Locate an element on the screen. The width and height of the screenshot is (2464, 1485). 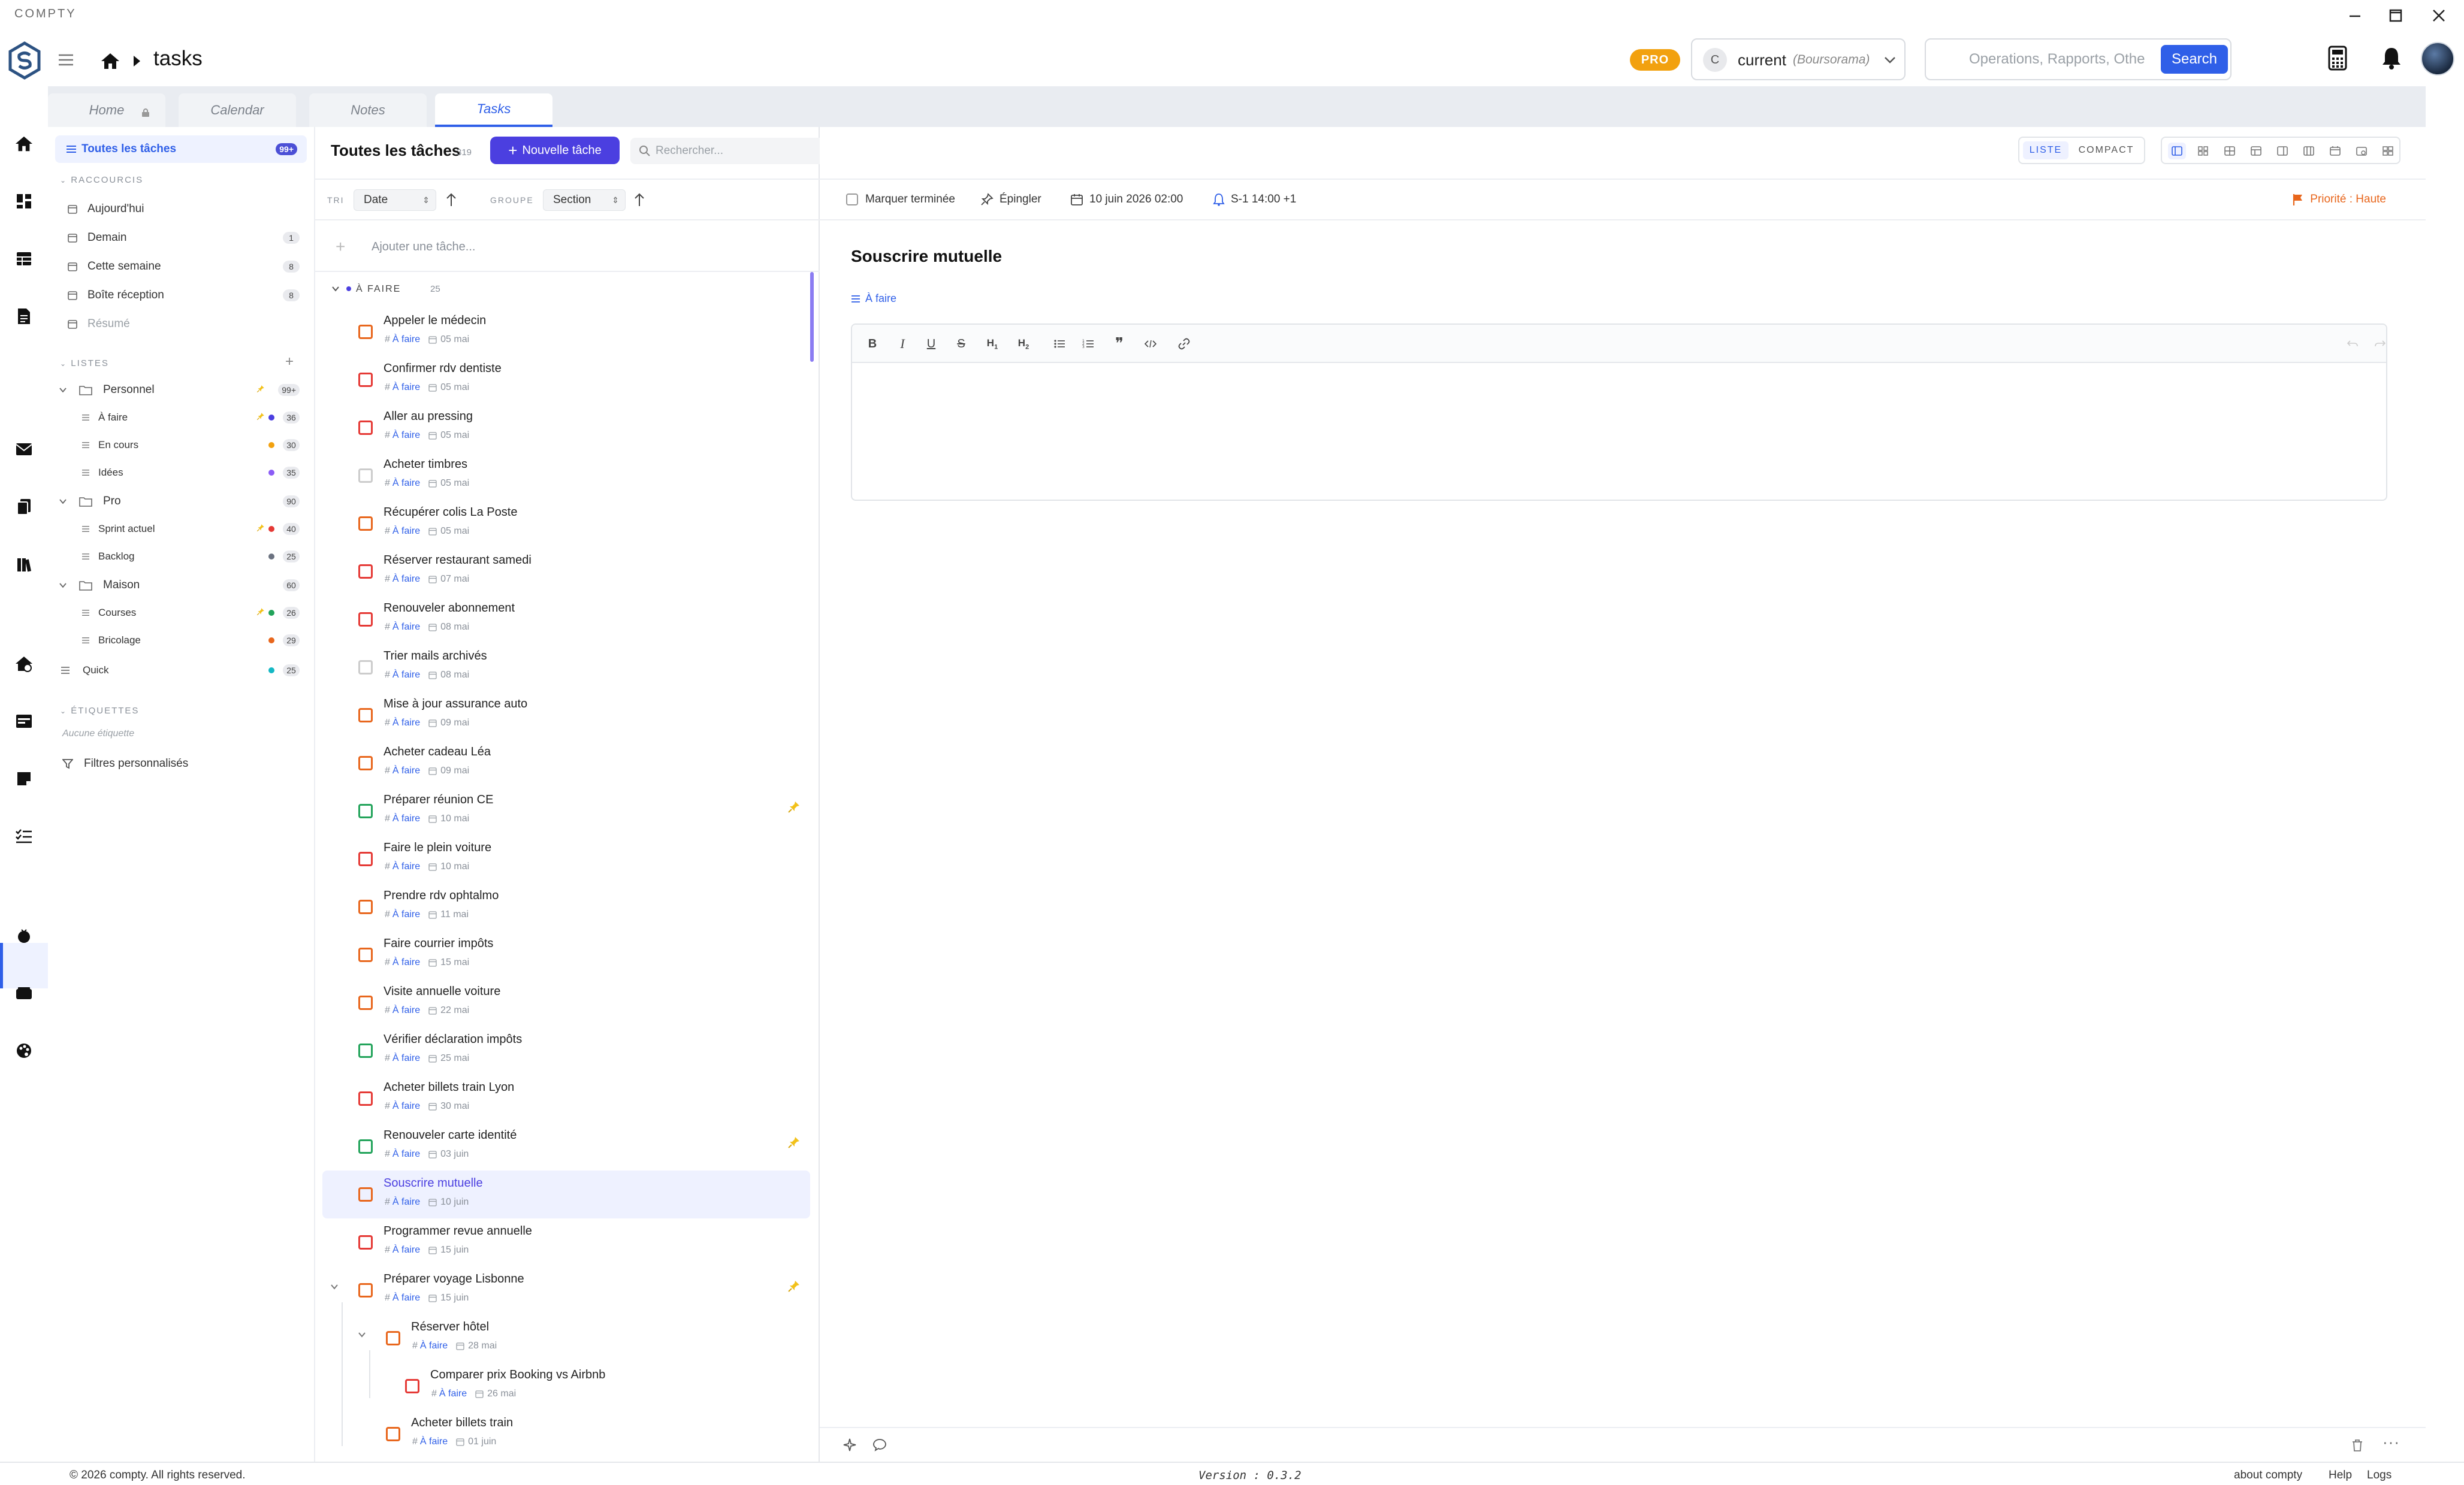
mark-done-checkbox: Marquer terminée is located at coordinates (900, 199).